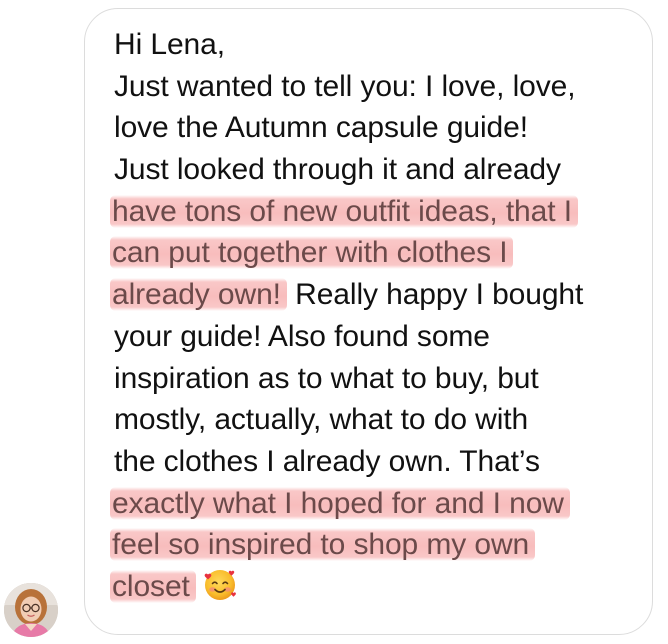 The width and height of the screenshot is (668, 644). I want to click on message-line: have tons of new outfit ideas, that I, so click(377, 212).